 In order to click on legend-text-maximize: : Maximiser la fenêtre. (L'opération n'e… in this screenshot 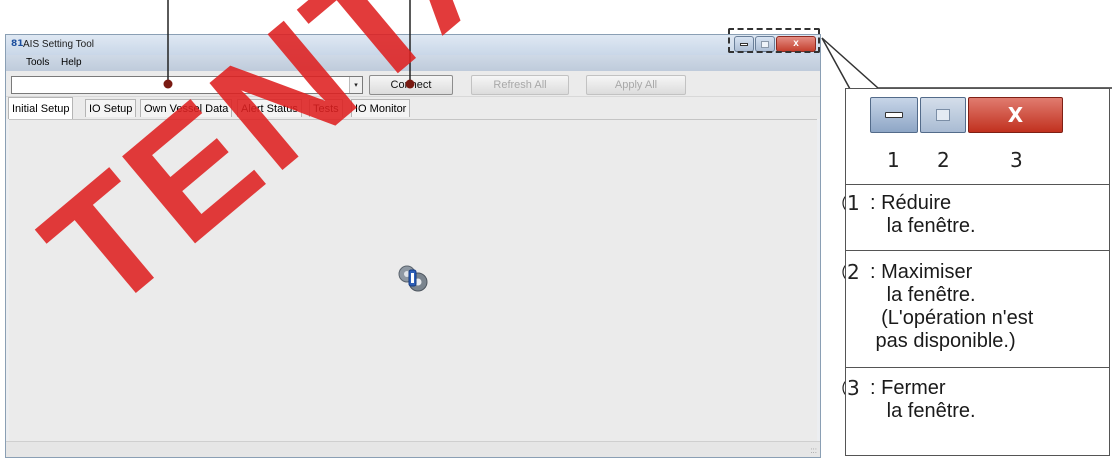, I will do `click(952, 306)`.